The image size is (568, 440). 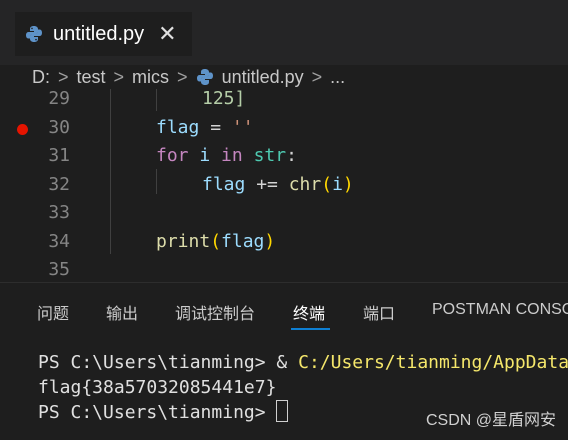 What do you see at coordinates (310, 329) in the screenshot?
I see `active-tab-indicator` at bounding box center [310, 329].